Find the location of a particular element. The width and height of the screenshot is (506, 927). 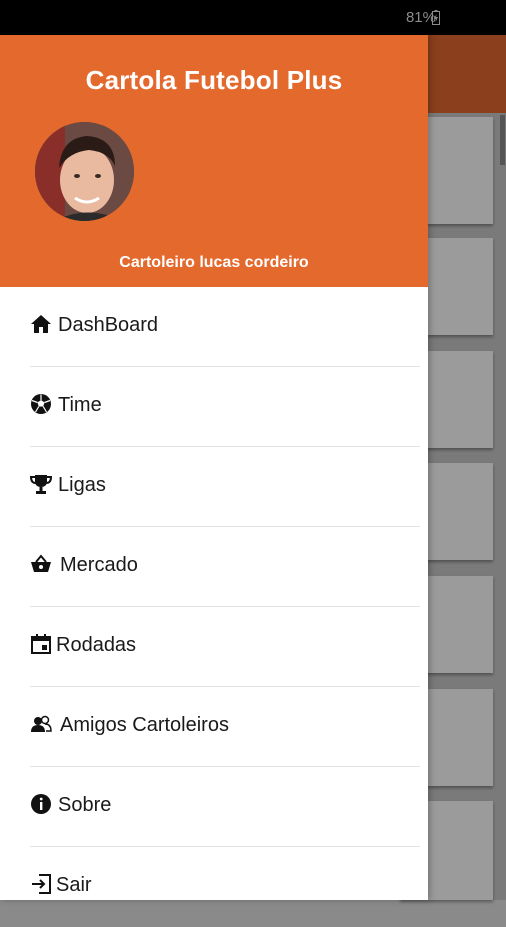

menu-item-label: Mercado is located at coordinates (99, 565).